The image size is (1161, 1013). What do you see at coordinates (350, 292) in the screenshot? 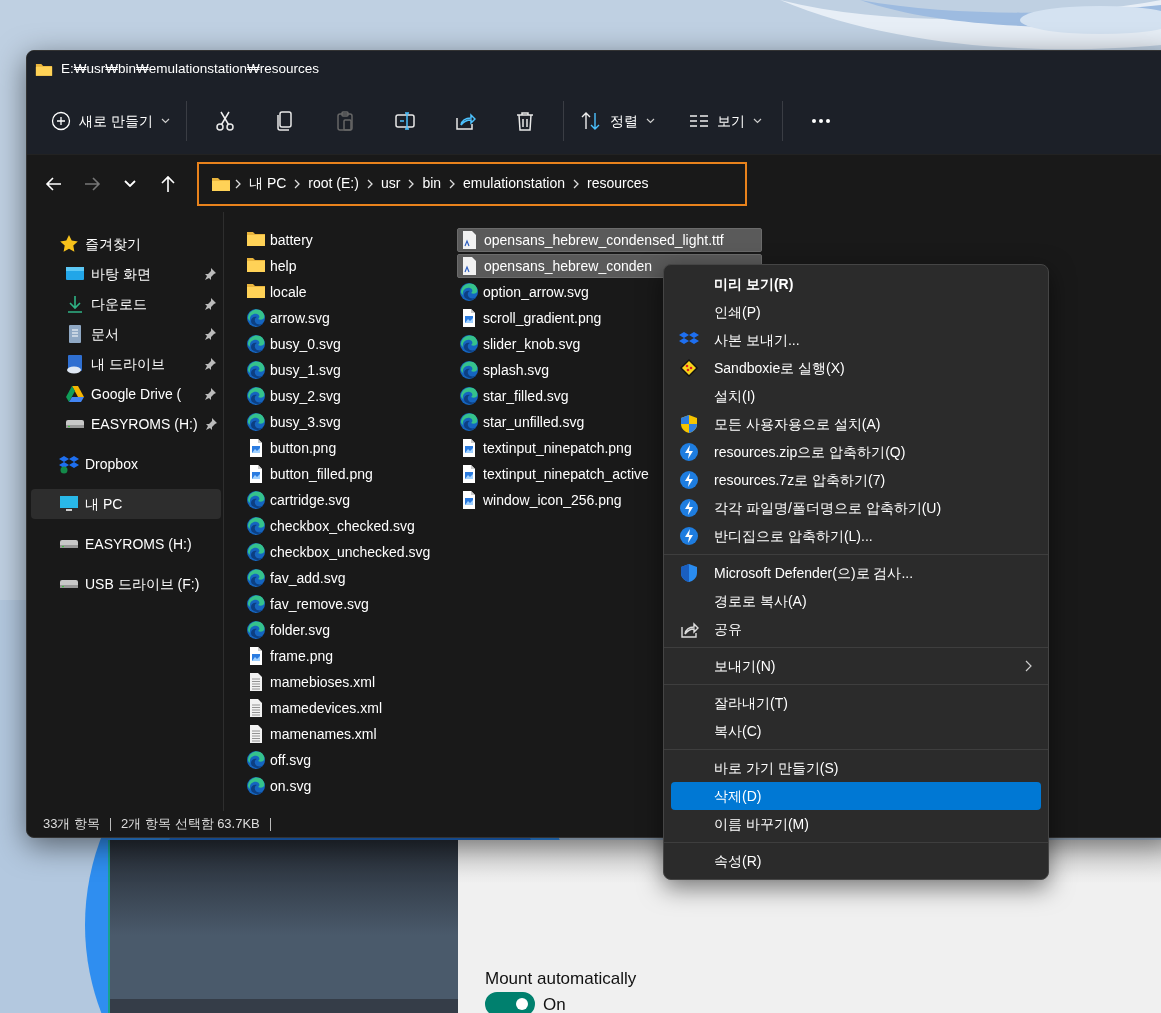
I see `file-item: locale` at bounding box center [350, 292].